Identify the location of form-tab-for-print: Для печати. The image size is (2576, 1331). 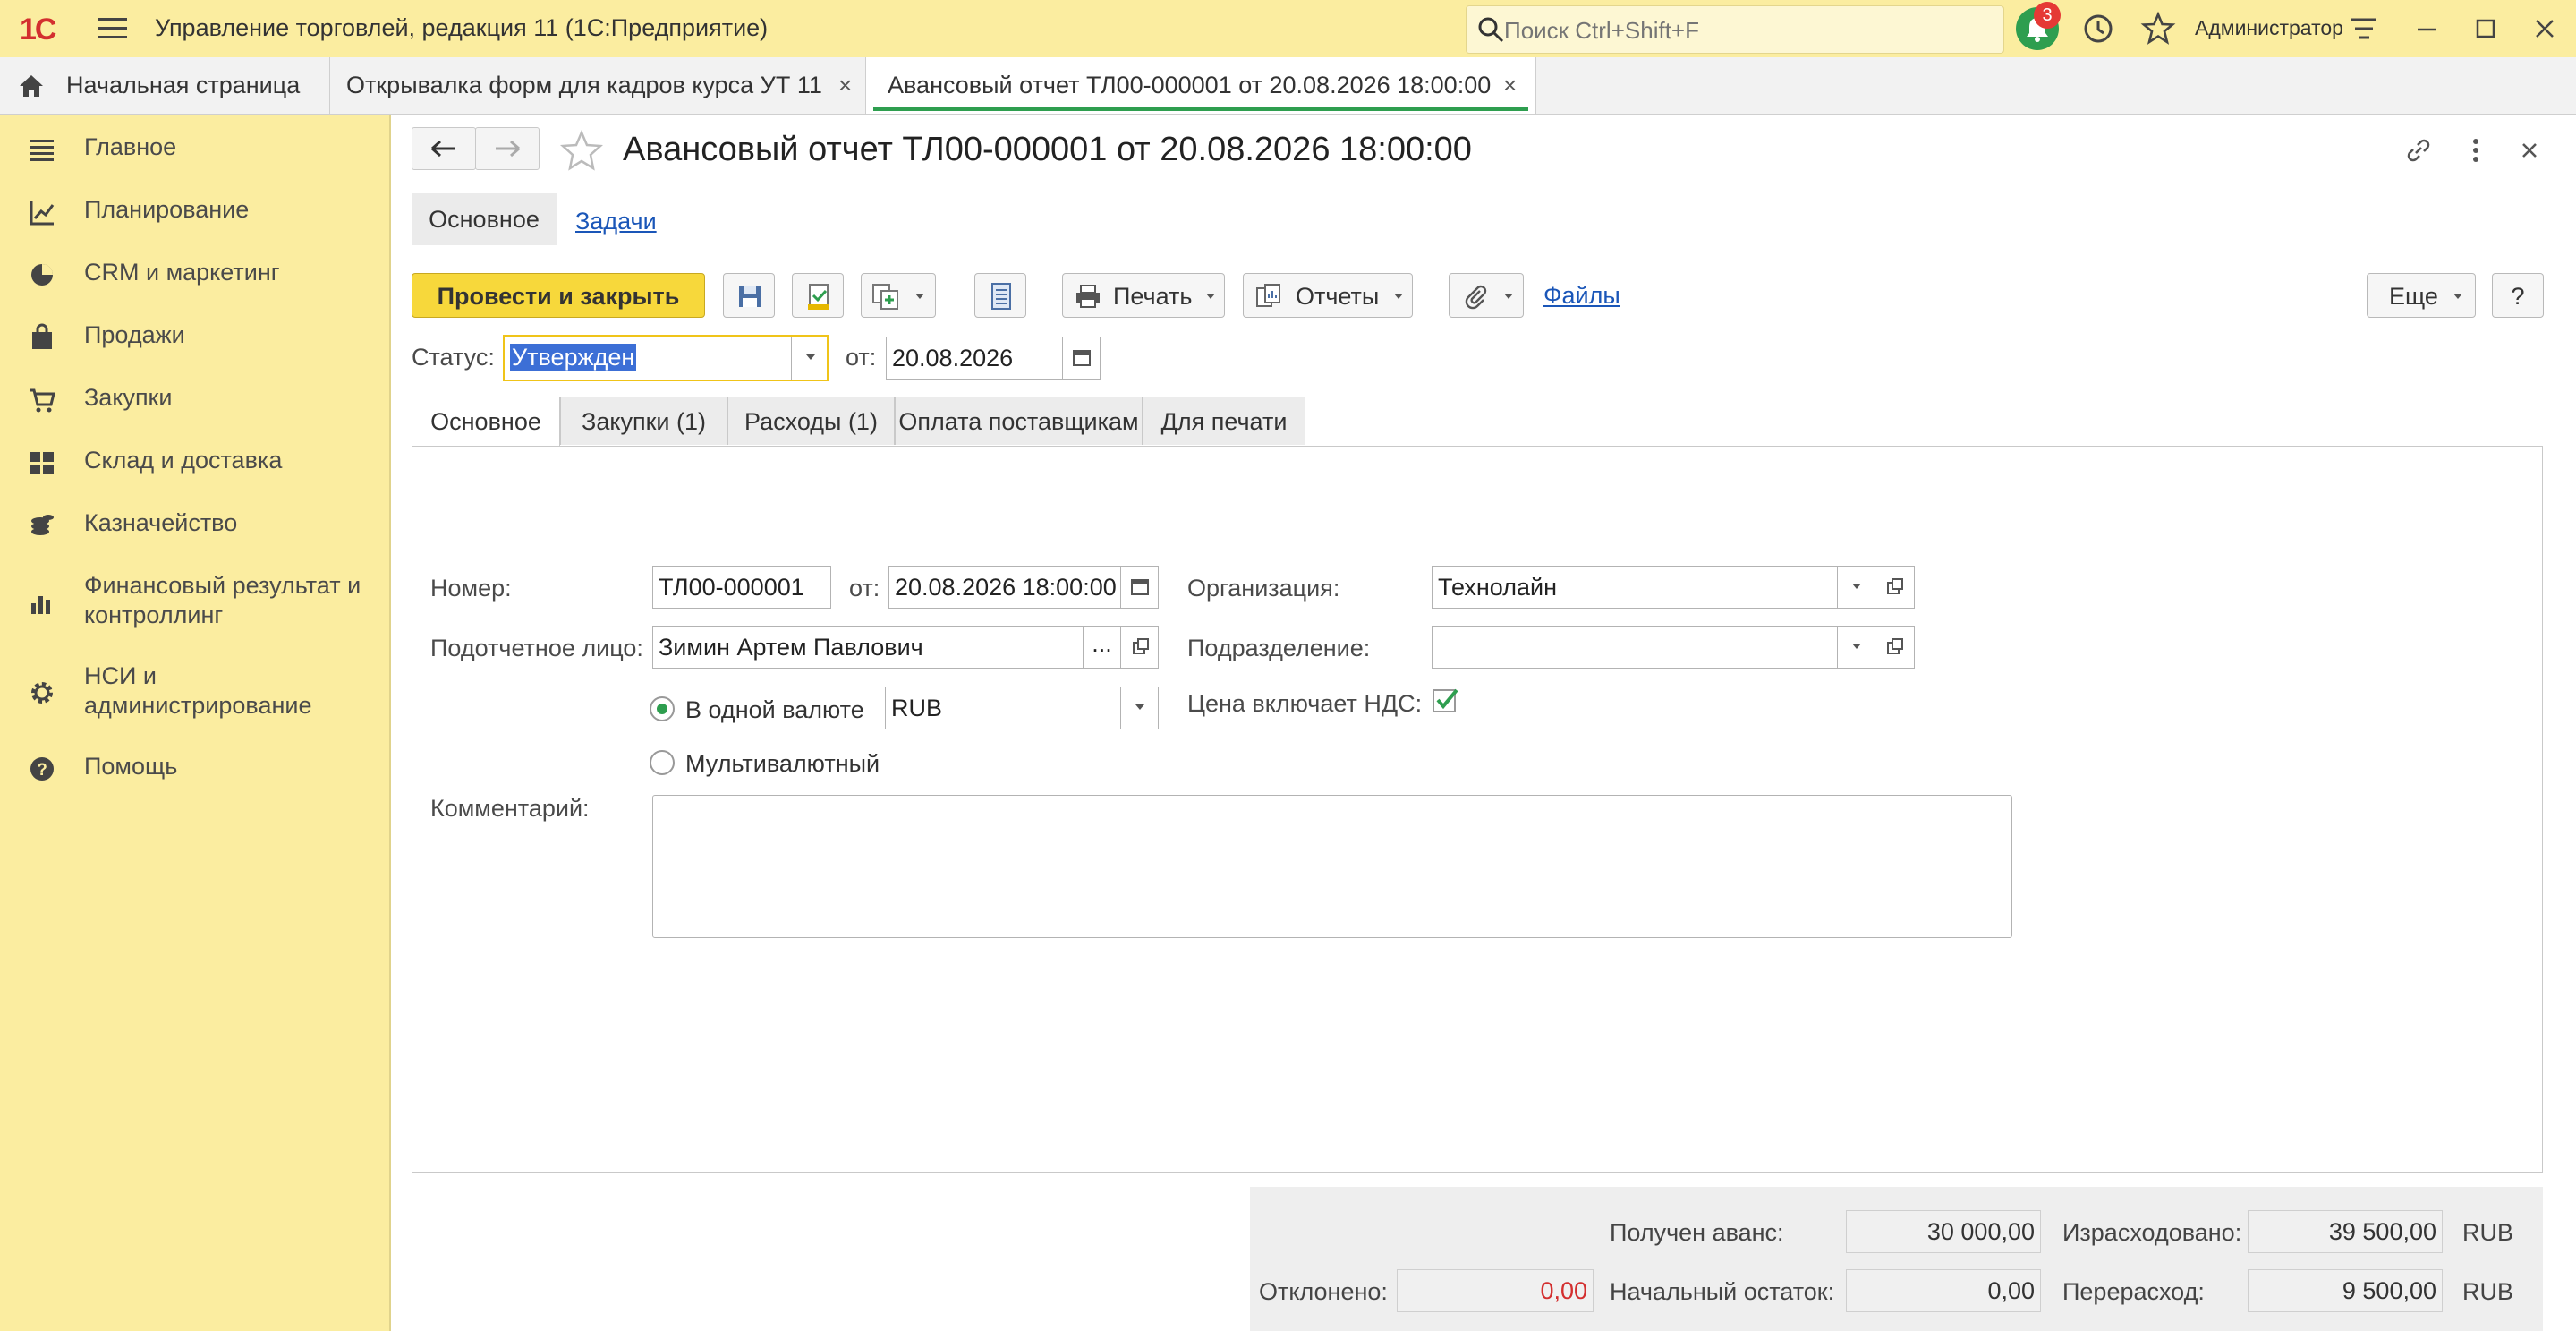
(1224, 421).